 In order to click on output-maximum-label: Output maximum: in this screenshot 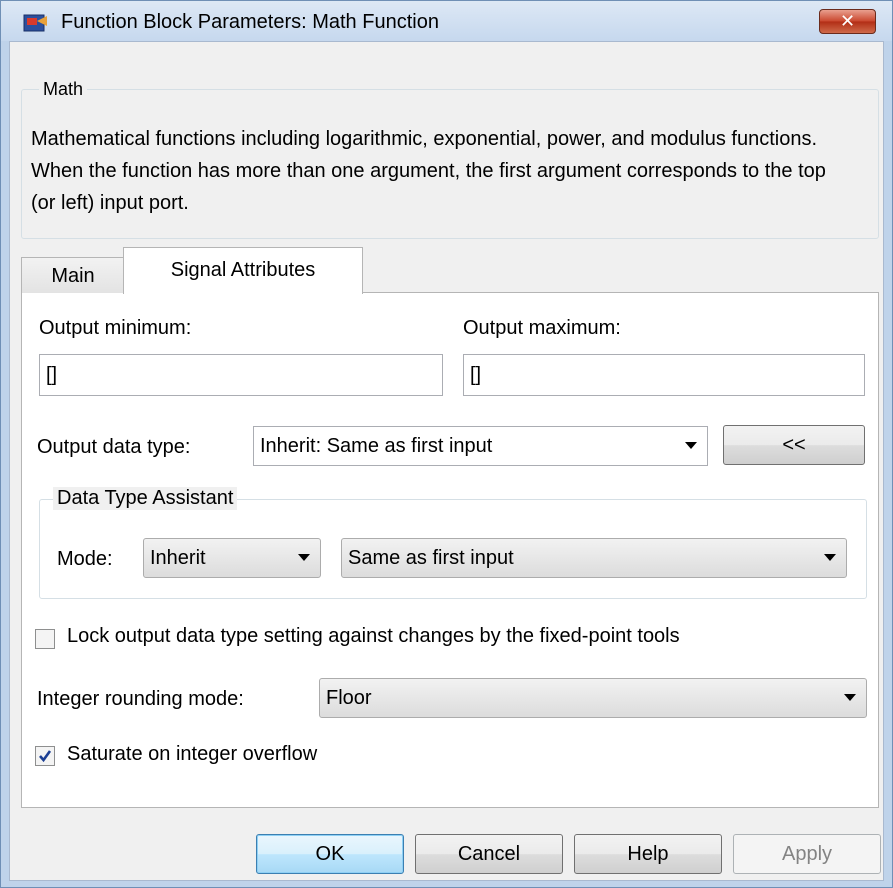, I will do `click(542, 328)`.